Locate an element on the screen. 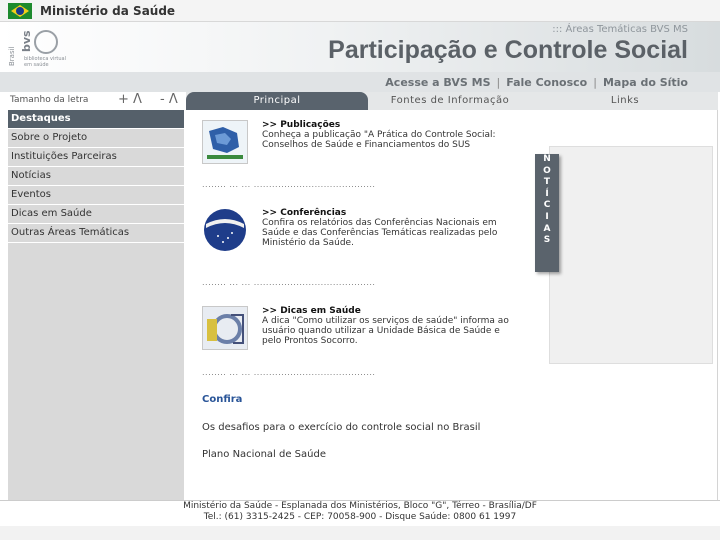 This screenshot has width=720, height=540. font-size-label: Tamanho da letra is located at coordinates (49, 100).